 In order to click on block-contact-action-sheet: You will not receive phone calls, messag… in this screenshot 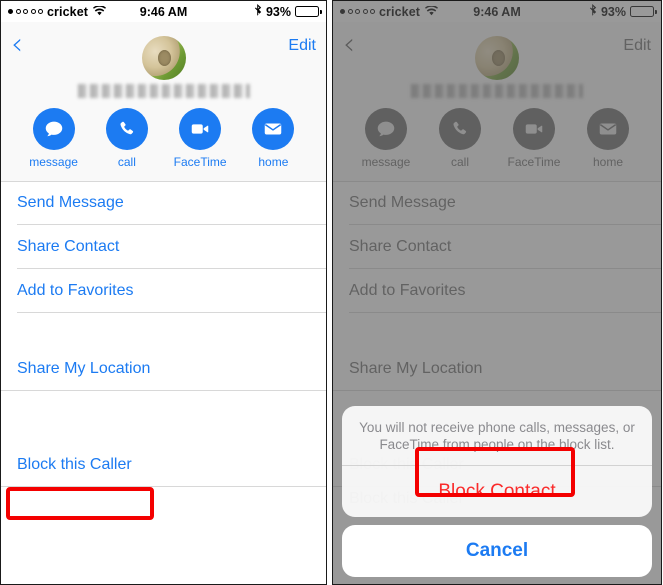, I will do `click(497, 491)`.